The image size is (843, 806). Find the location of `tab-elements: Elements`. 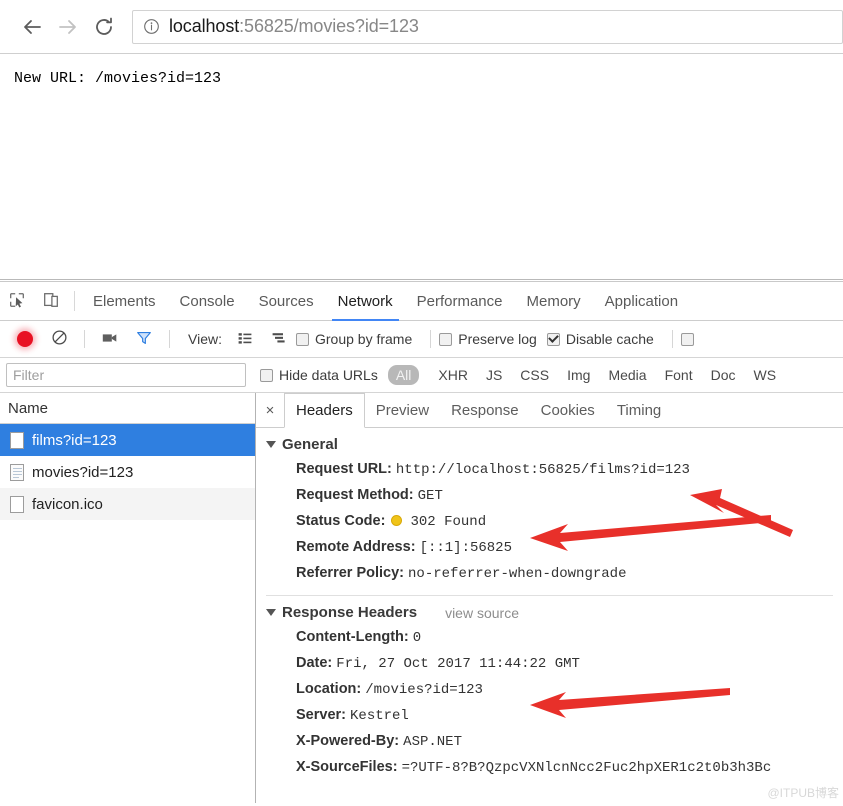

tab-elements: Elements is located at coordinates (124, 301).